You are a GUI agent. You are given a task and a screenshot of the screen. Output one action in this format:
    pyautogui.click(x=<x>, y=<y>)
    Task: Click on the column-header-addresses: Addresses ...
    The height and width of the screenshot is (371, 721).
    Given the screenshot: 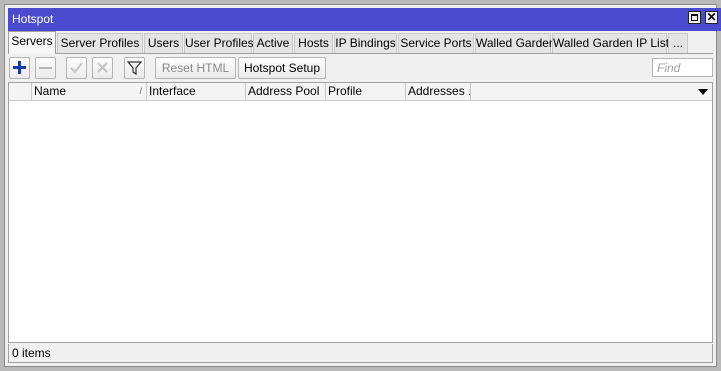 What is the action you would take?
    pyautogui.click(x=438, y=91)
    